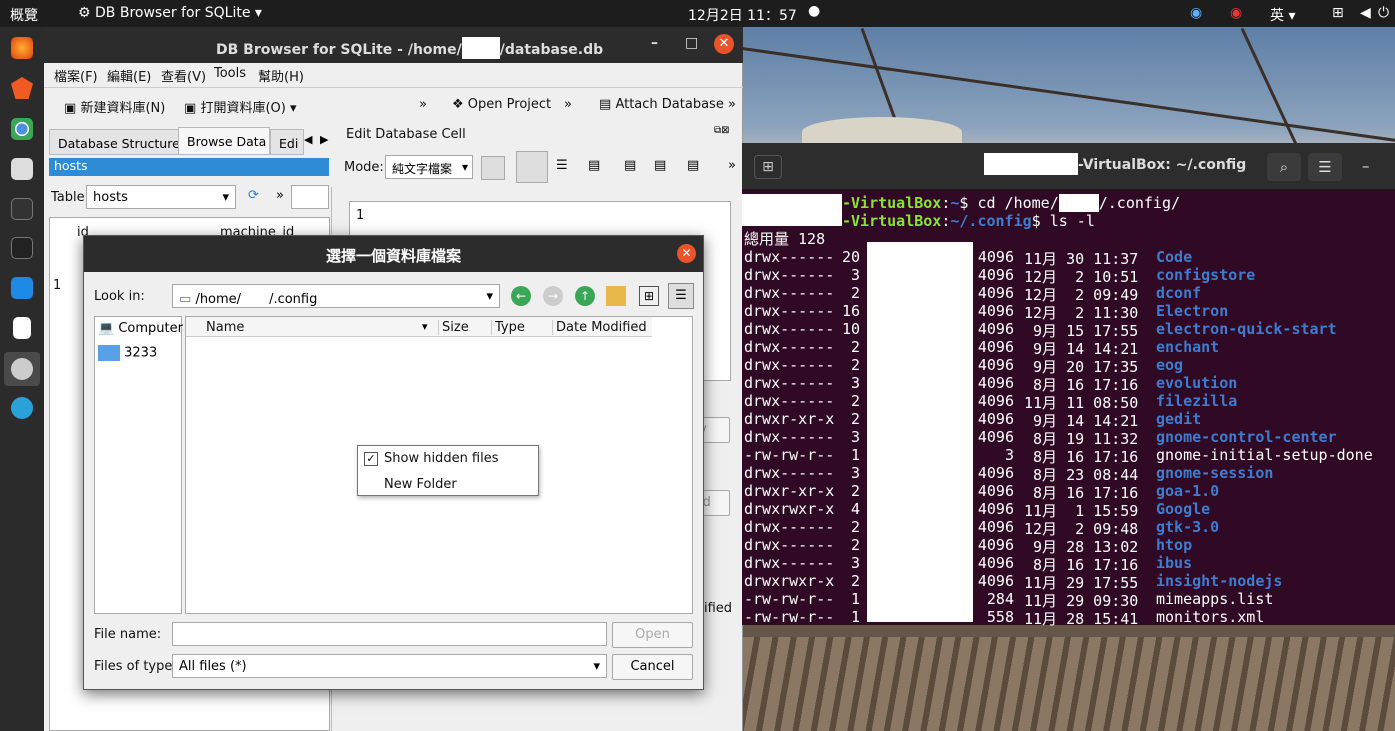 The image size is (1395, 731). I want to click on filter-box, so click(310, 197).